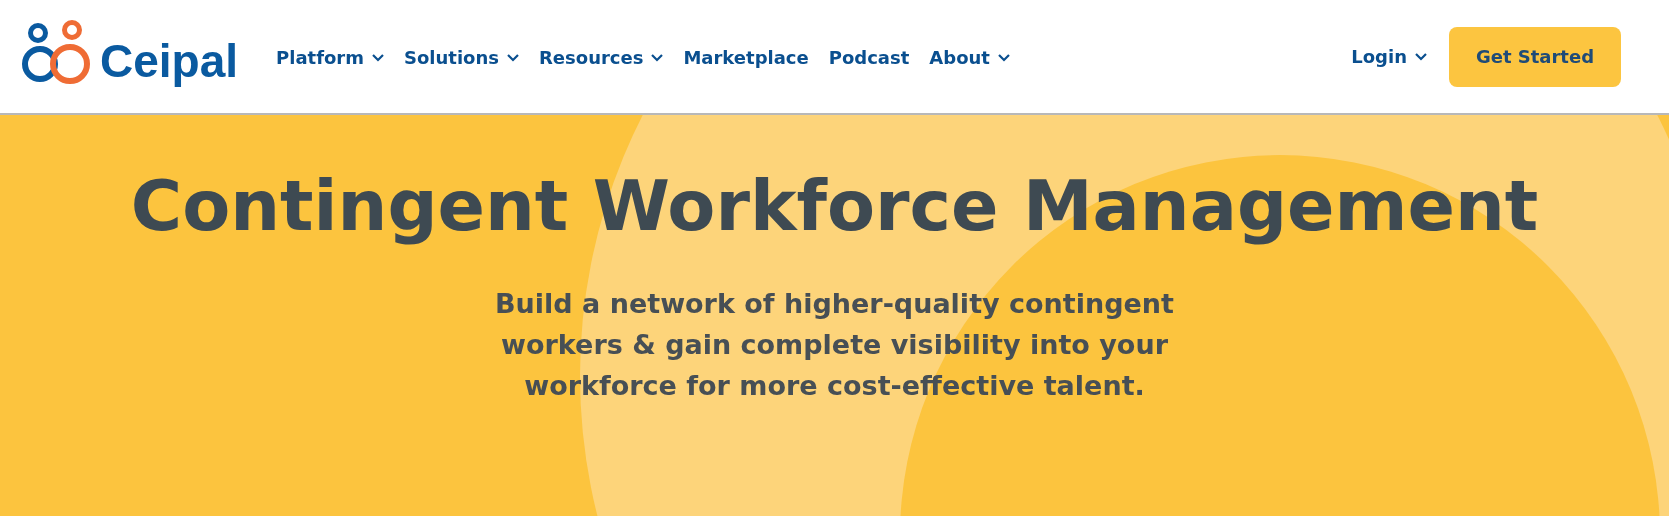  Describe the element at coordinates (969, 57) in the screenshot. I see `nav-link: About` at that location.